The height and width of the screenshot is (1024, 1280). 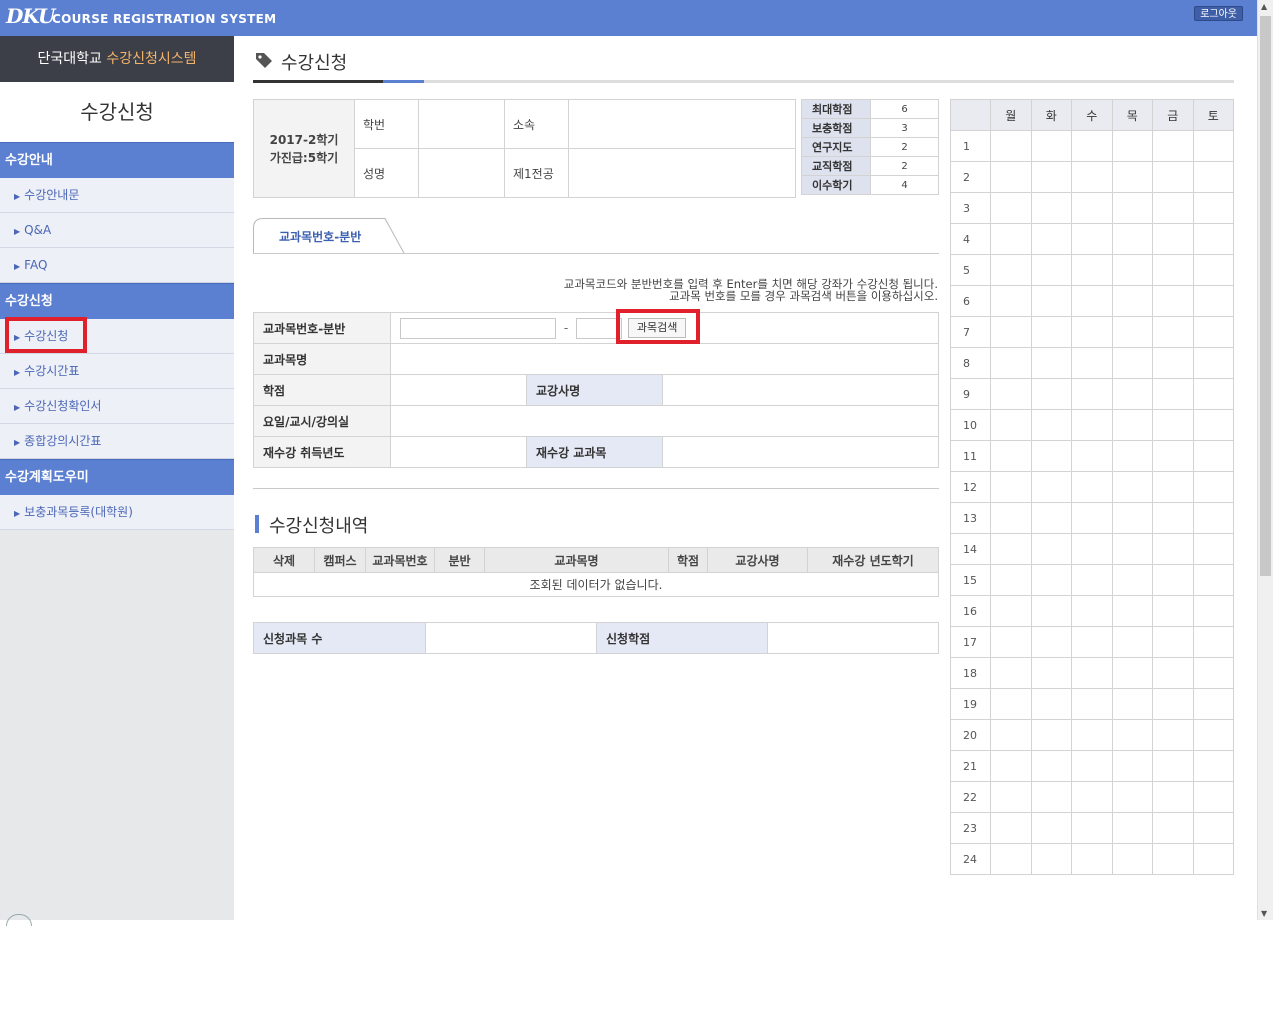 What do you see at coordinates (17, 442) in the screenshot?
I see `caret-right-icon: ▶` at bounding box center [17, 442].